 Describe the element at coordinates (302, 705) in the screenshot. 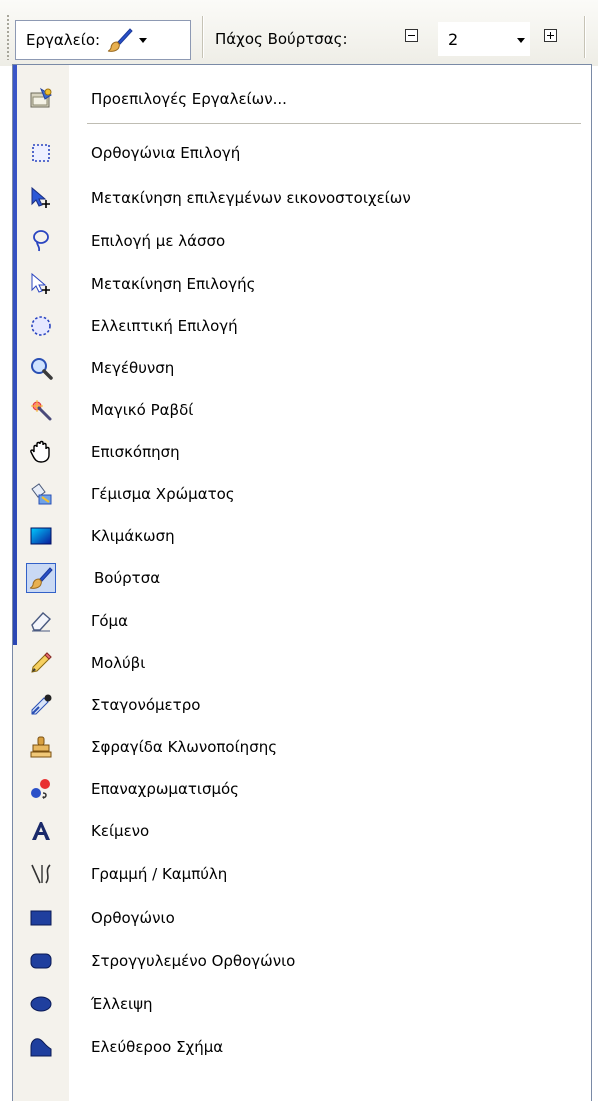

I see `menu-item-color-picker: Σταγονόμετρο` at that location.